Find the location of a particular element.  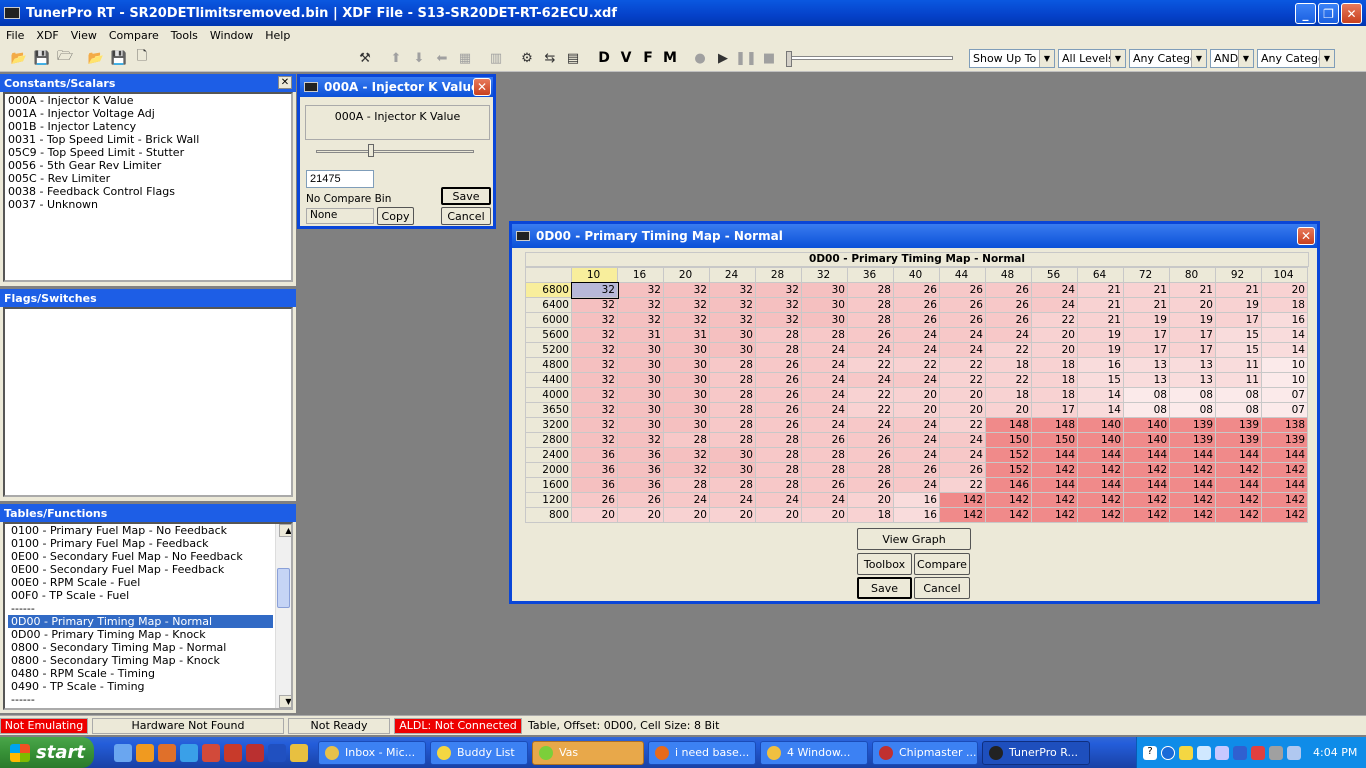

close-button: ✕ is located at coordinates (1351, 13).